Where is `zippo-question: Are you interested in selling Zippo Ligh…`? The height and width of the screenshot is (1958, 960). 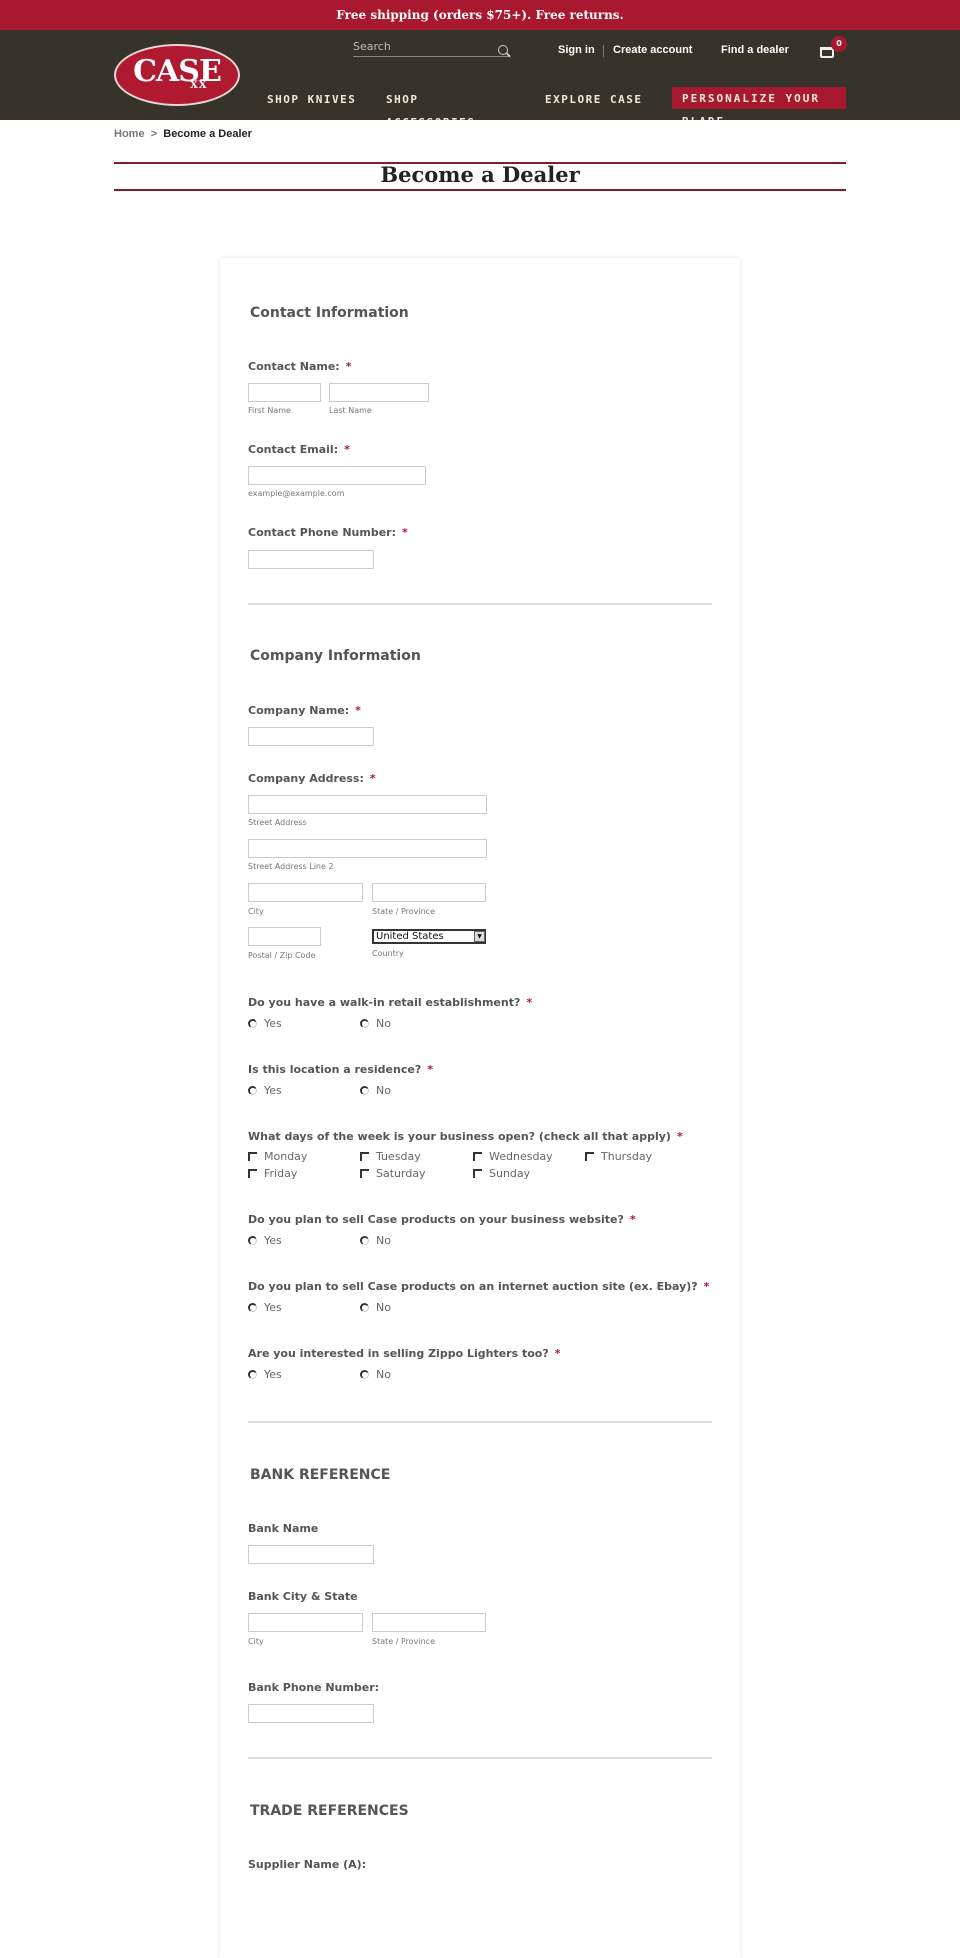 zippo-question: Are you interested in selling Zippo Ligh… is located at coordinates (404, 1353).